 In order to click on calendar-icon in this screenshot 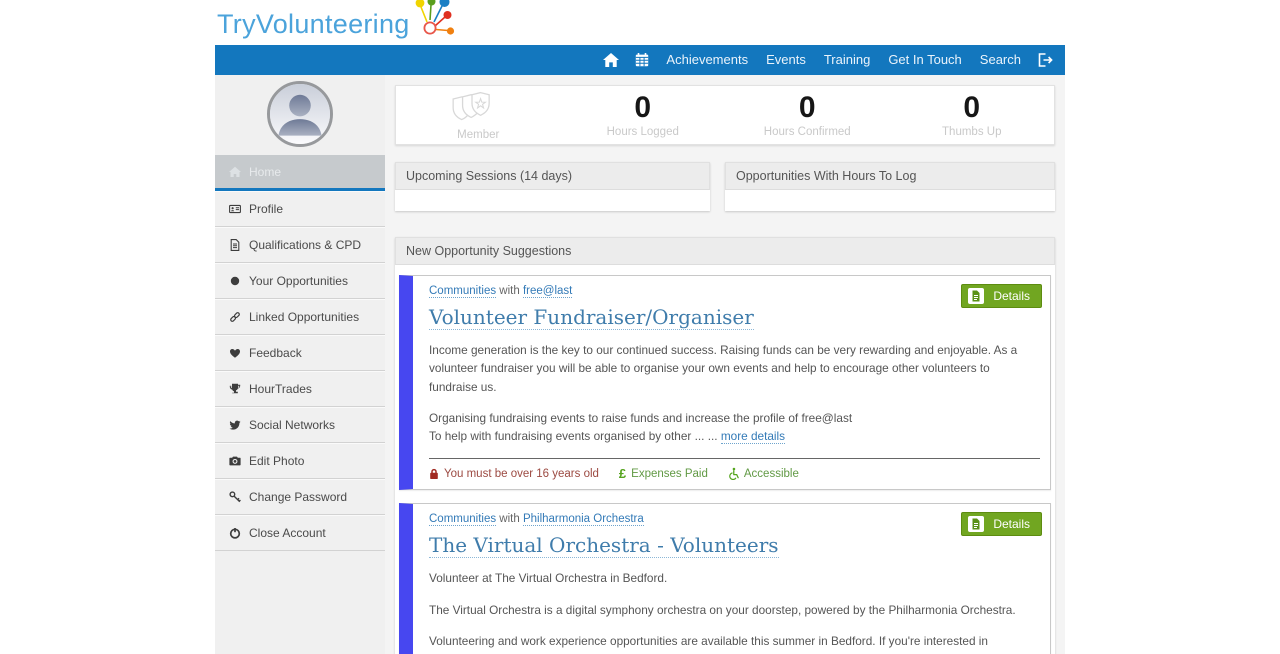, I will do `click(642, 60)`.